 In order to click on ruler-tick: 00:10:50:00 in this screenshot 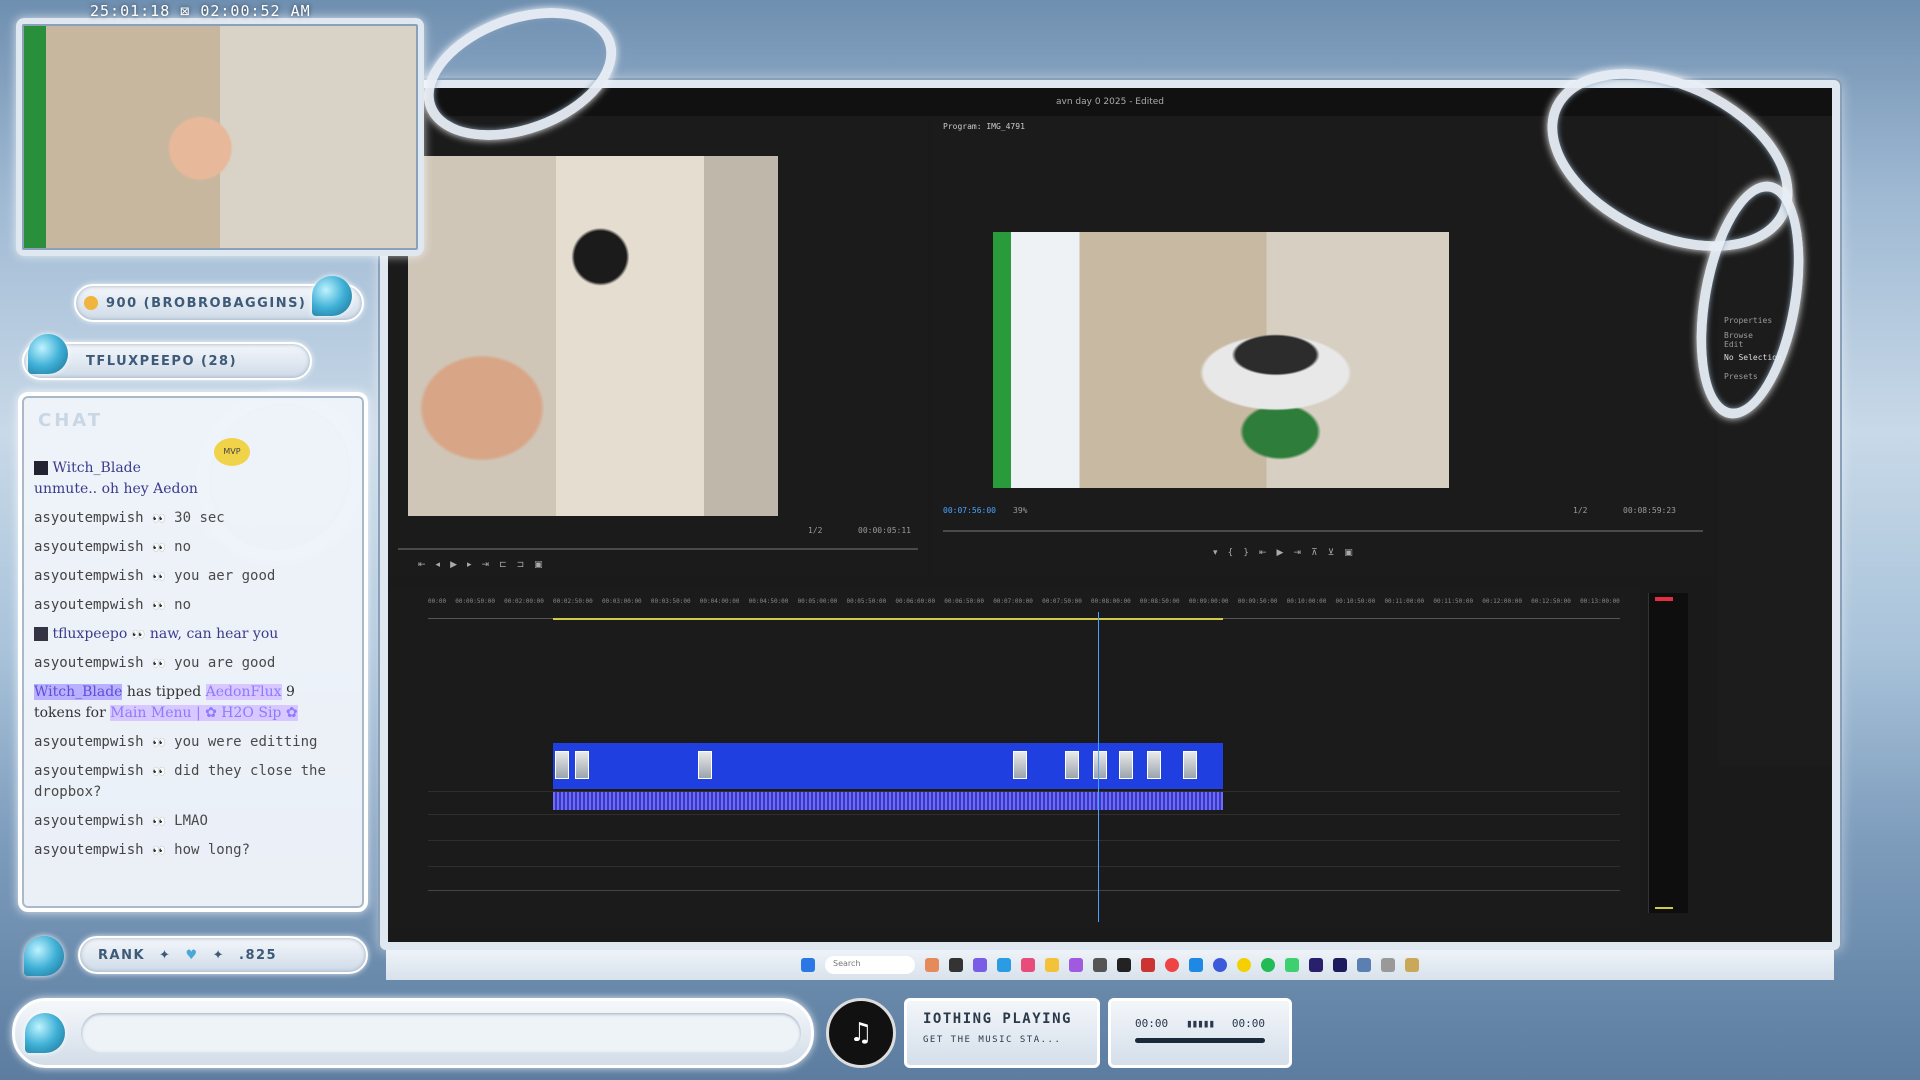, I will do `click(1355, 601)`.